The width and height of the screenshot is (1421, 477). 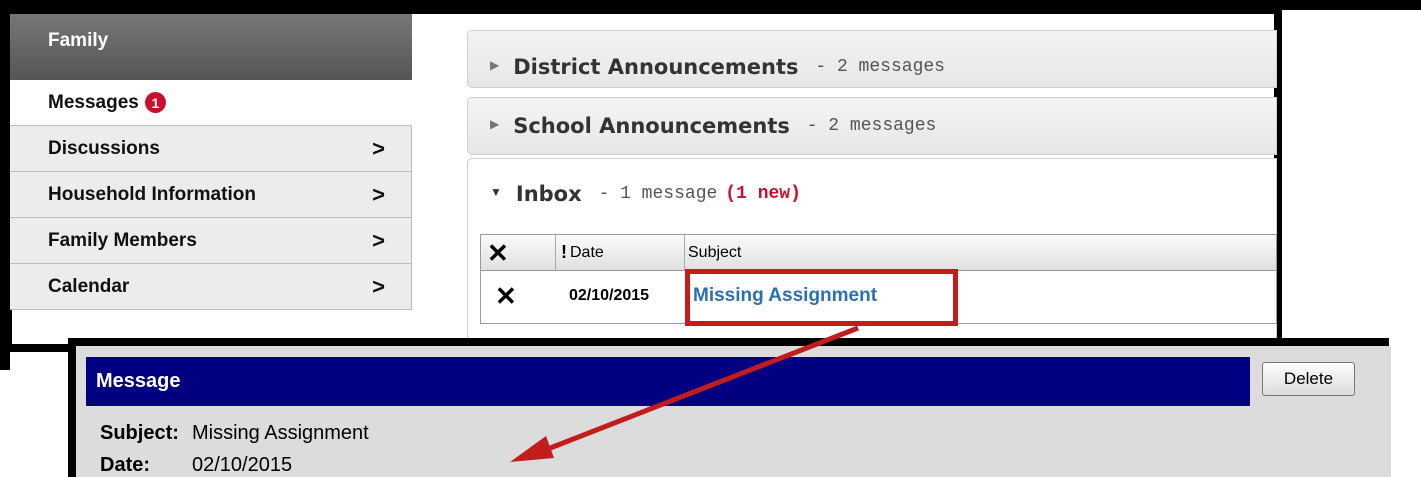 What do you see at coordinates (1308, 379) in the screenshot?
I see `delete-button: Delete` at bounding box center [1308, 379].